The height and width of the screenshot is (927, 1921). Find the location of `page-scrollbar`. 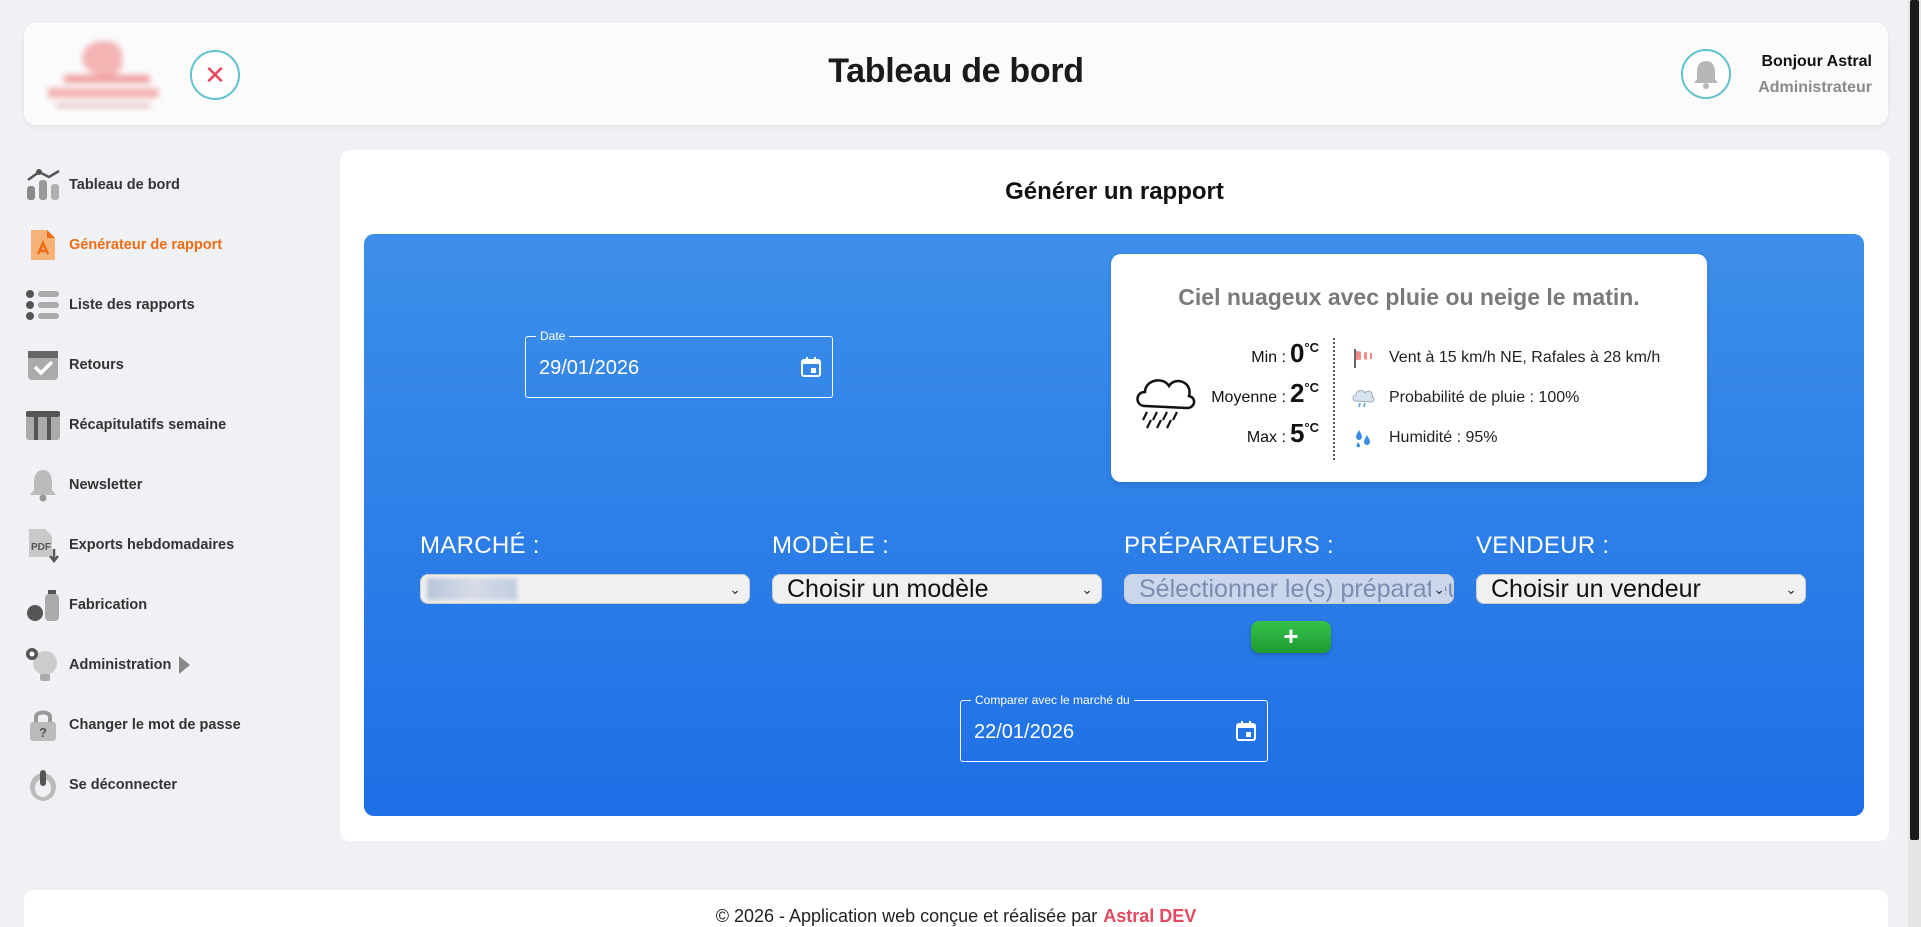

page-scrollbar is located at coordinates (1914, 463).